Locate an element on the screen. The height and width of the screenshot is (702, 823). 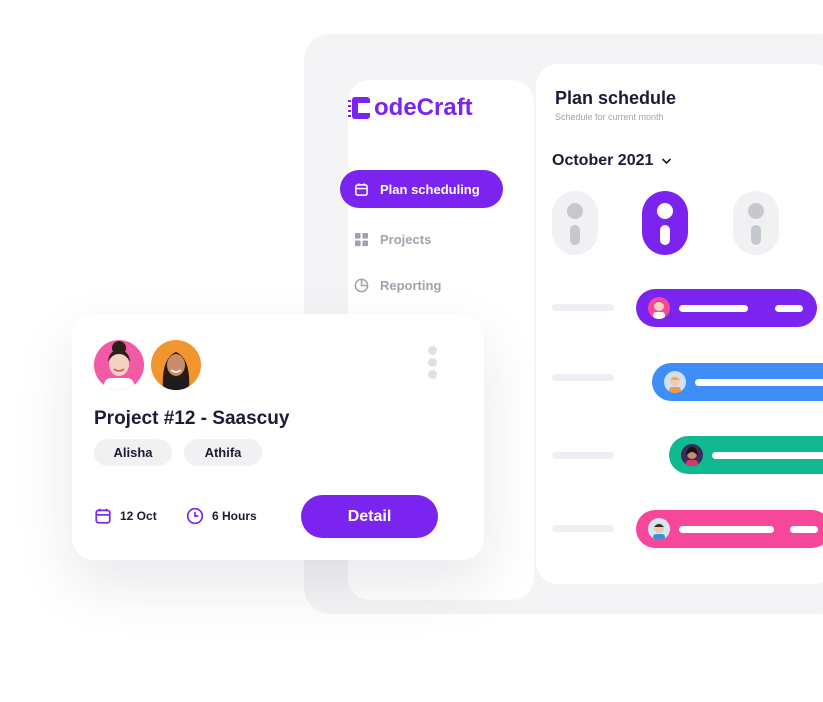
chevron-down-icon is located at coordinates (666, 161).